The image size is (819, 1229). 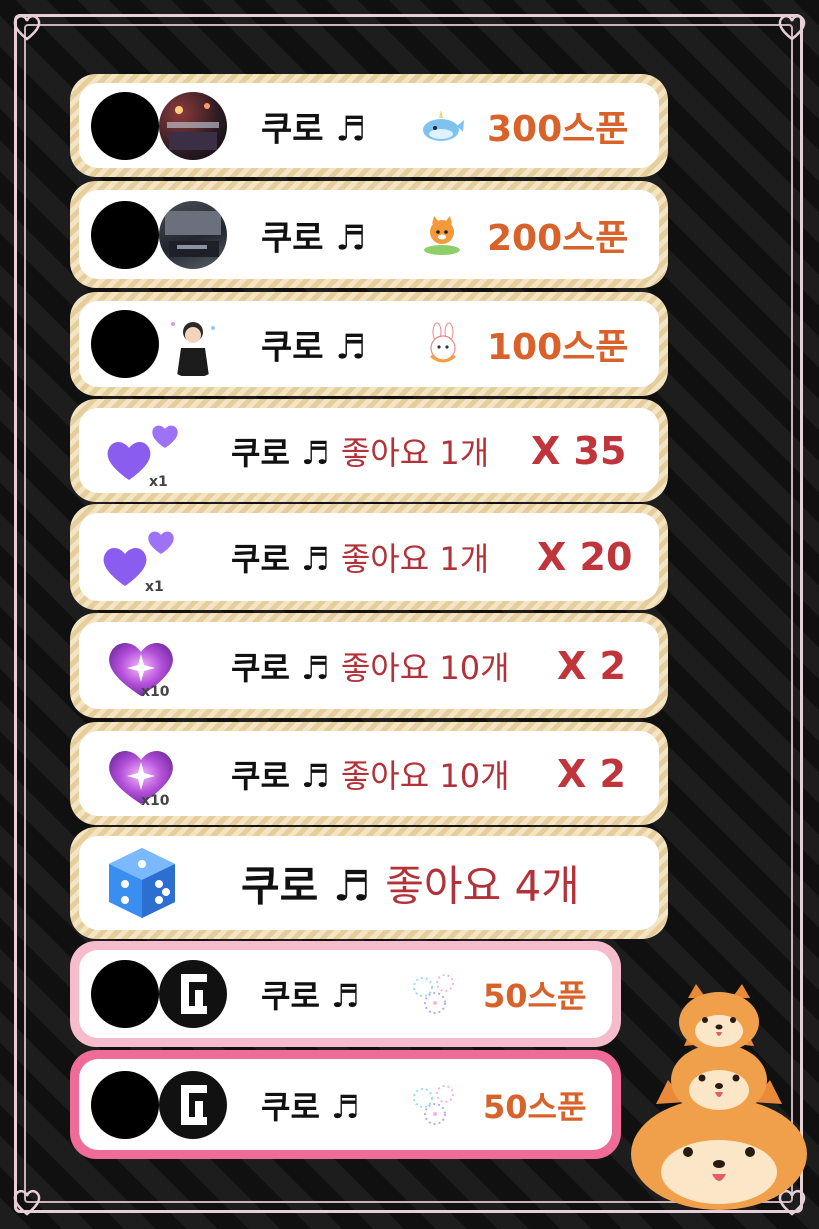 What do you see at coordinates (369, 344) in the screenshot?
I see `donation-row: 쿠로 ♬ 100스푼` at bounding box center [369, 344].